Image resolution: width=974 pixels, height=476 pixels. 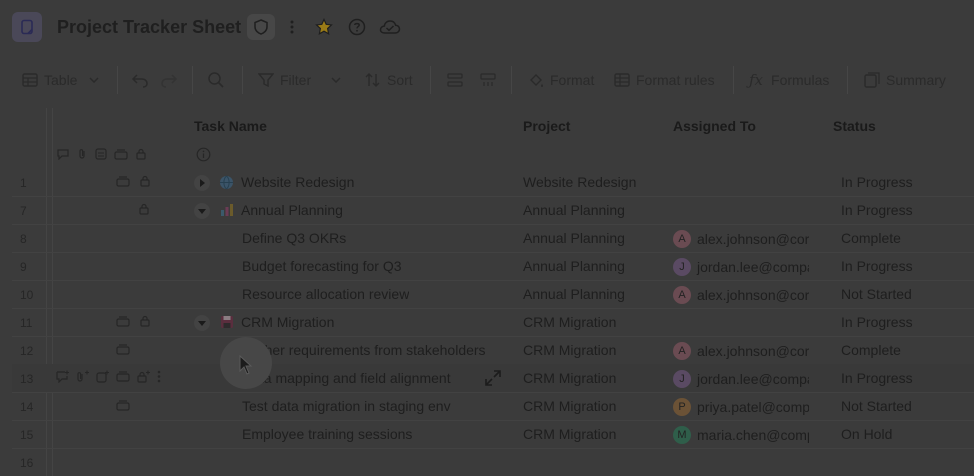 What do you see at coordinates (27, 379) in the screenshot?
I see `row-number: 13` at bounding box center [27, 379].